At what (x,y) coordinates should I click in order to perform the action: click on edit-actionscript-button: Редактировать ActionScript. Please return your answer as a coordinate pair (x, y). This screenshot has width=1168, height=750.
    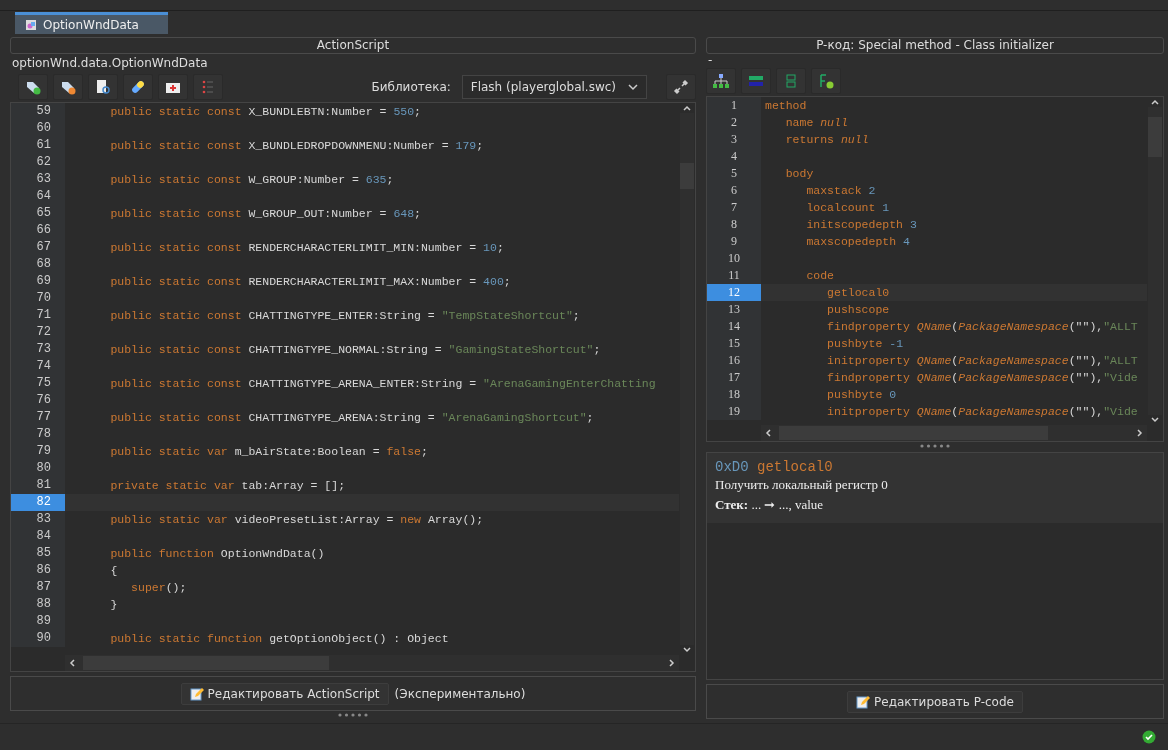
    Looking at the image, I should click on (284, 693).